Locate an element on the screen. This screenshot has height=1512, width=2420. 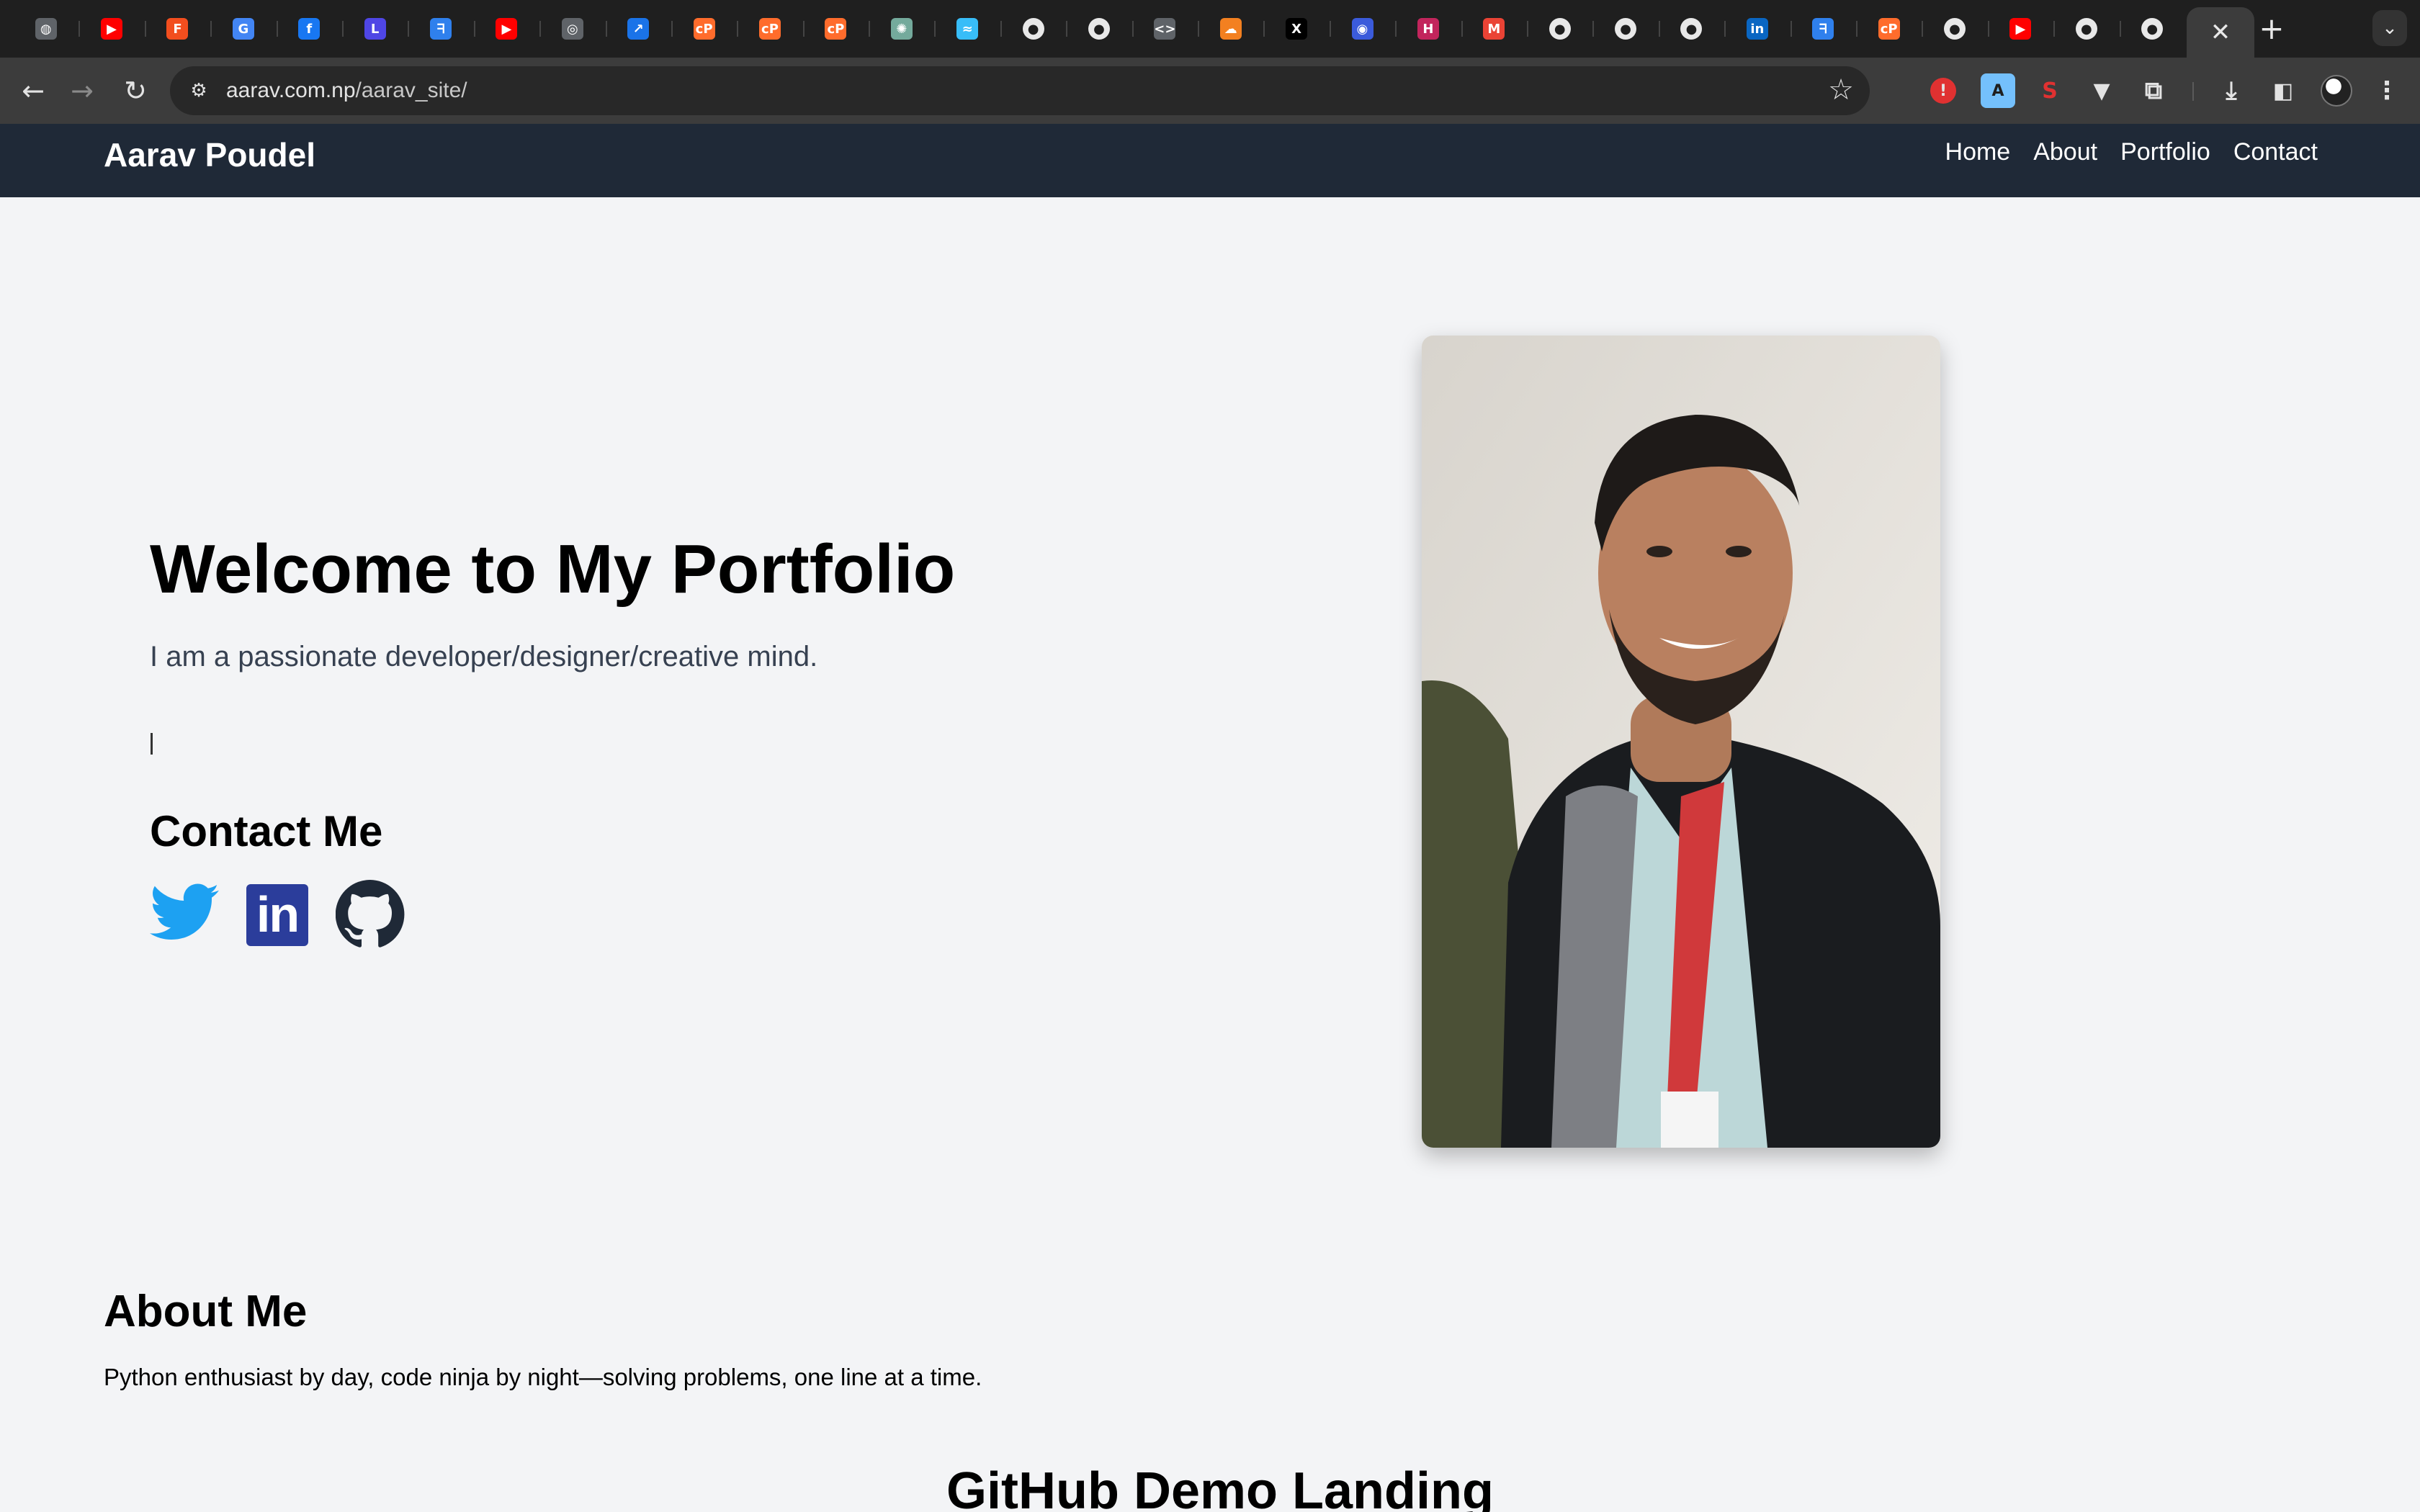
facebook-icon: f is located at coordinates (309, 29).